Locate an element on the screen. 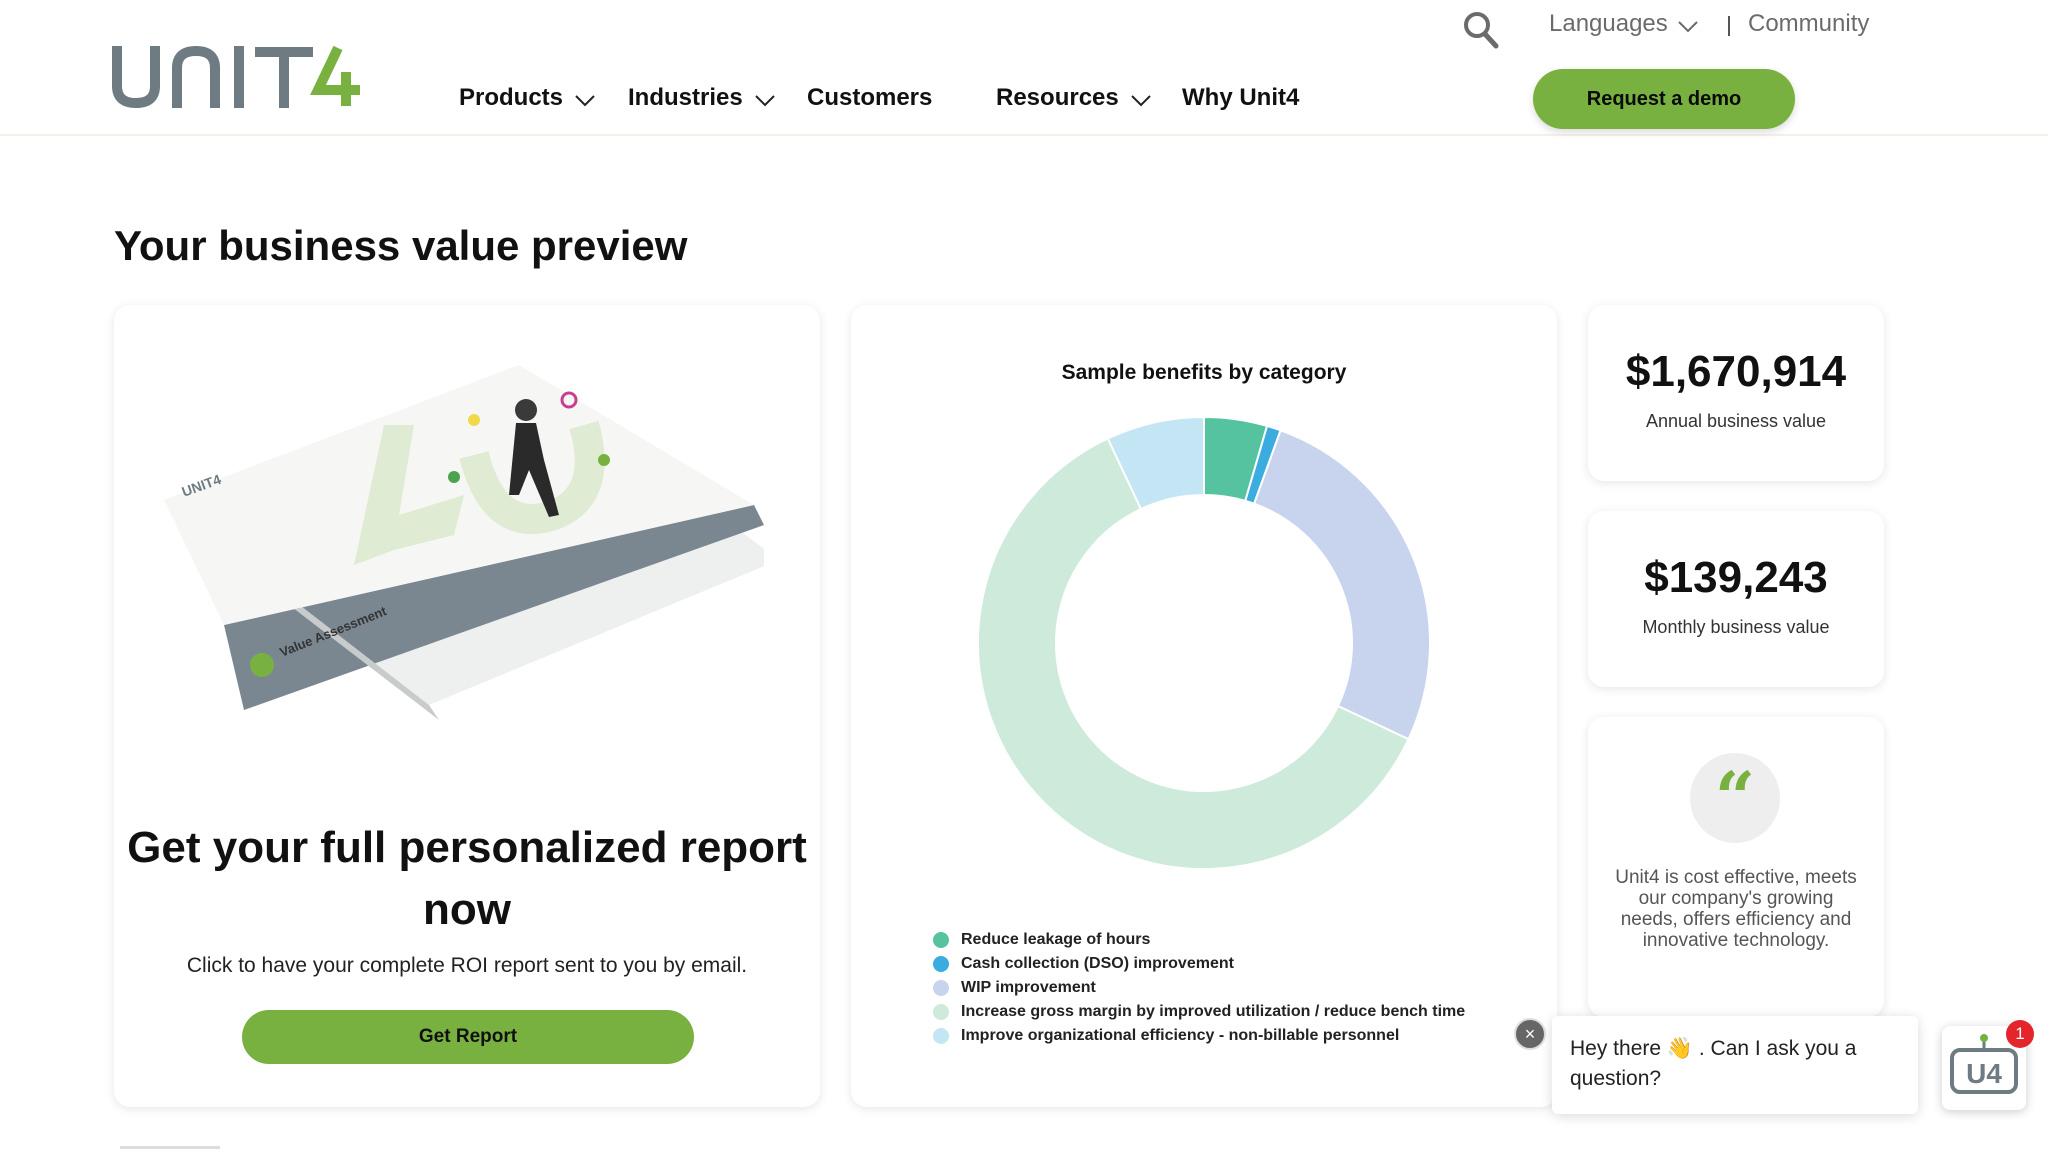  legend-item: Reduce leakage of hours is located at coordinates (1199, 940).